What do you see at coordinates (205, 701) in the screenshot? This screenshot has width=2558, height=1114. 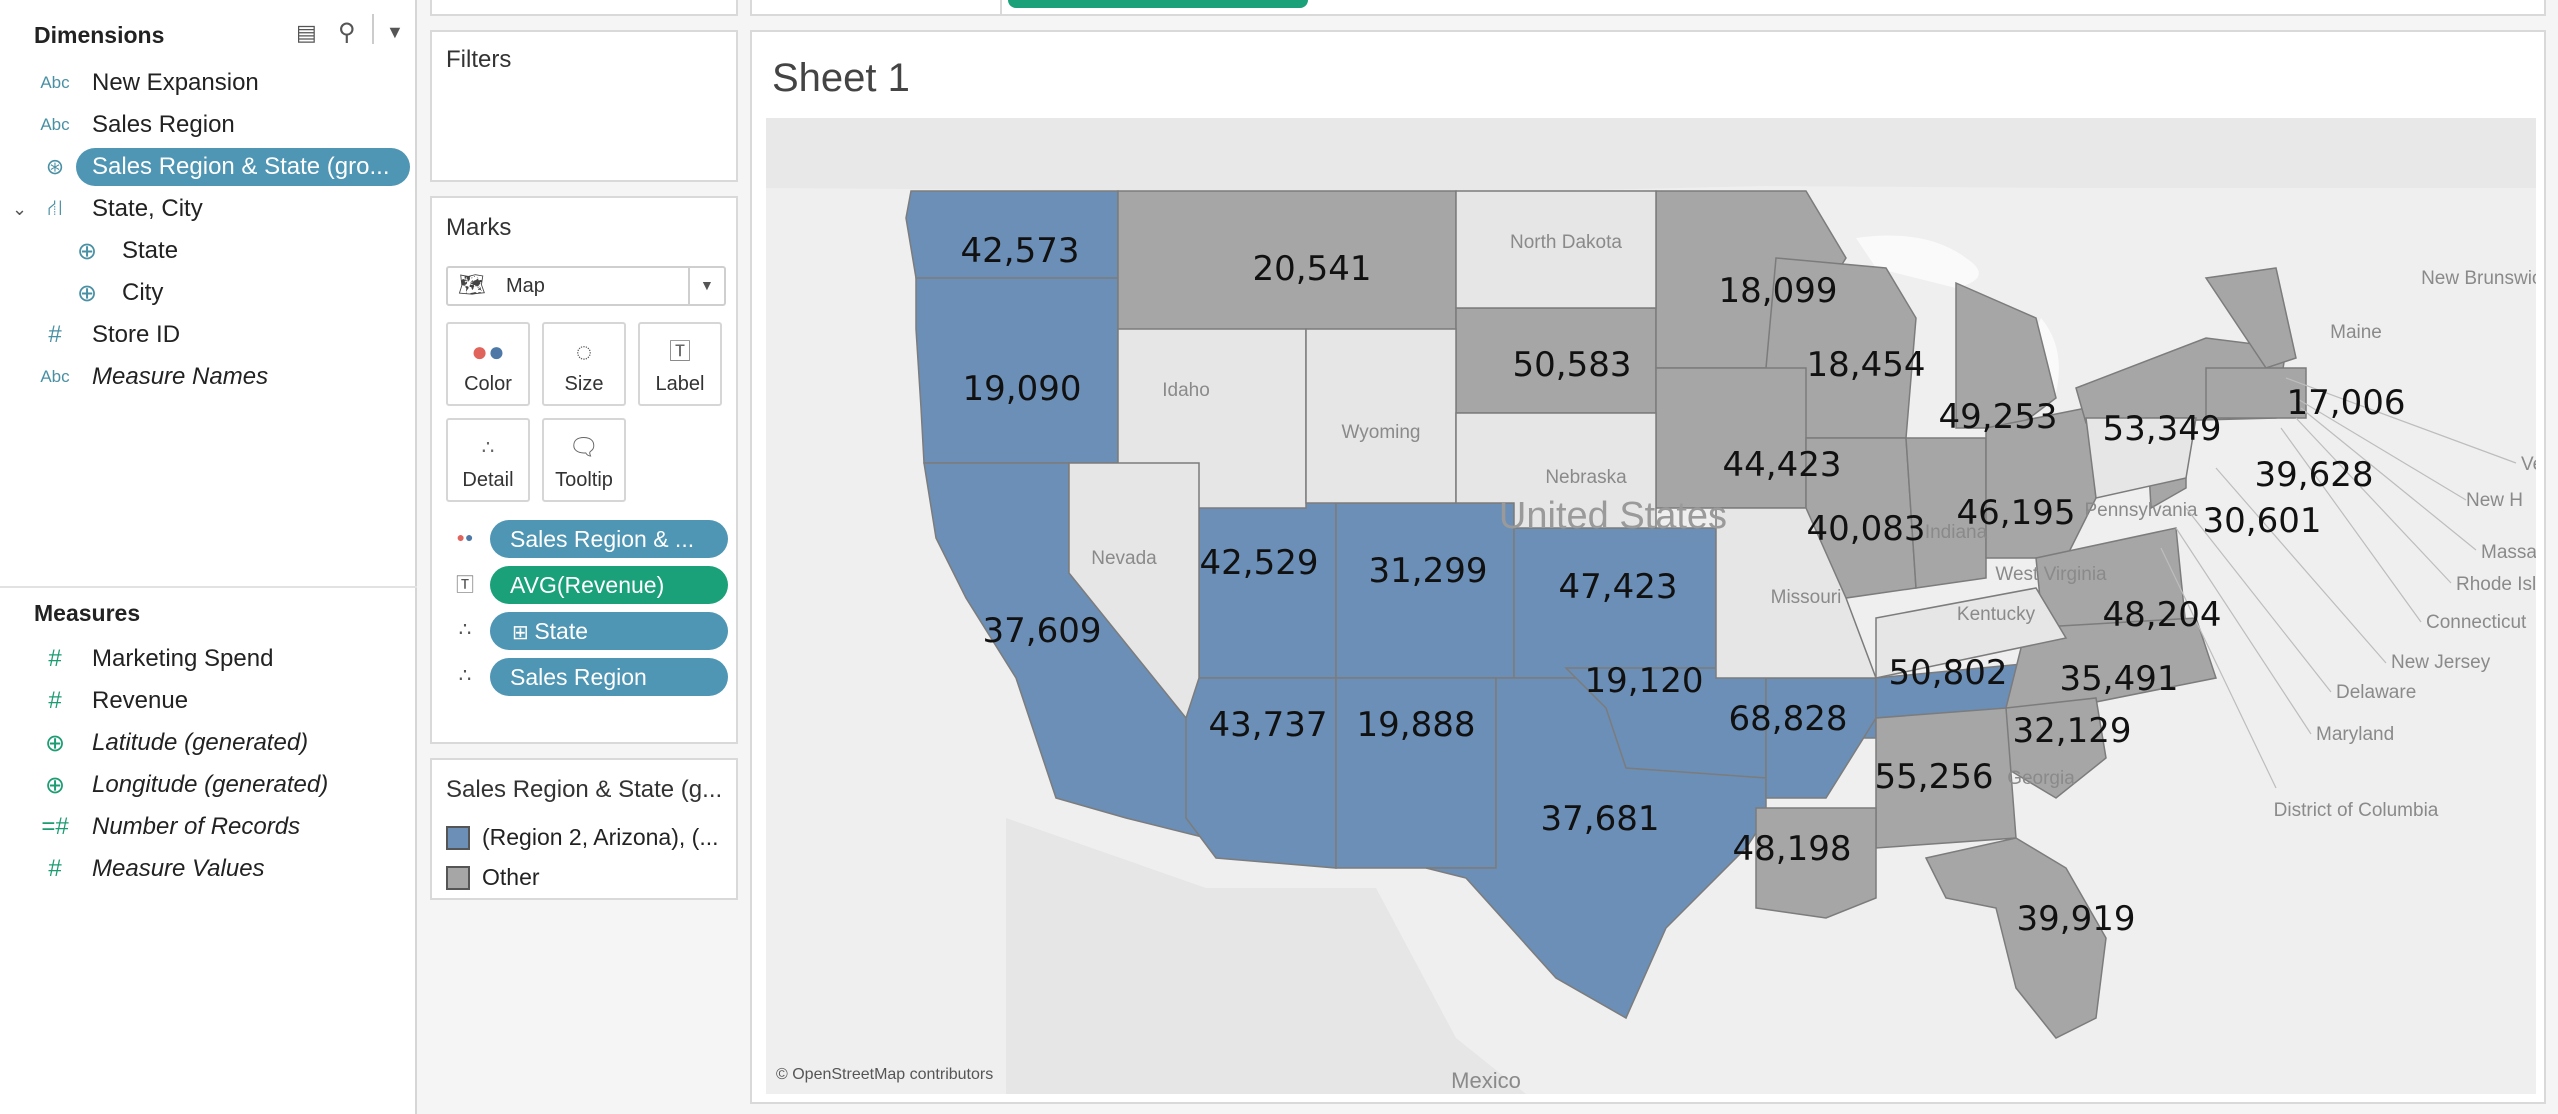 I see `field-revenue: # Revenue` at bounding box center [205, 701].